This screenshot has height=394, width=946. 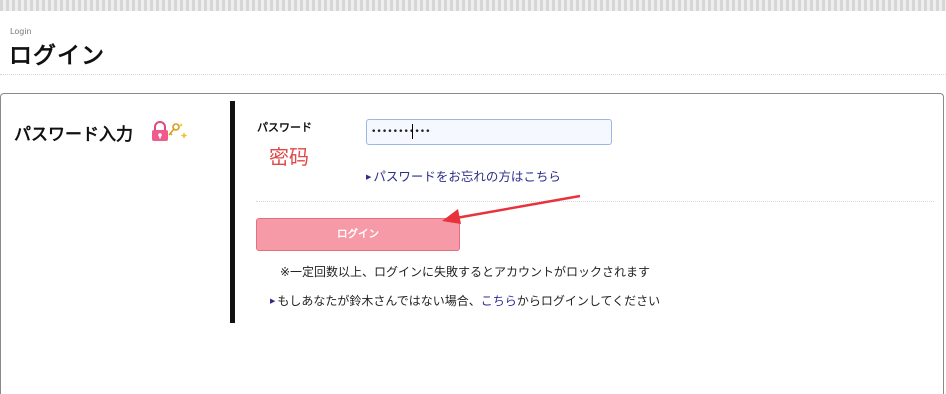 What do you see at coordinates (473, 5) in the screenshot?
I see `top-decorative-stripe` at bounding box center [473, 5].